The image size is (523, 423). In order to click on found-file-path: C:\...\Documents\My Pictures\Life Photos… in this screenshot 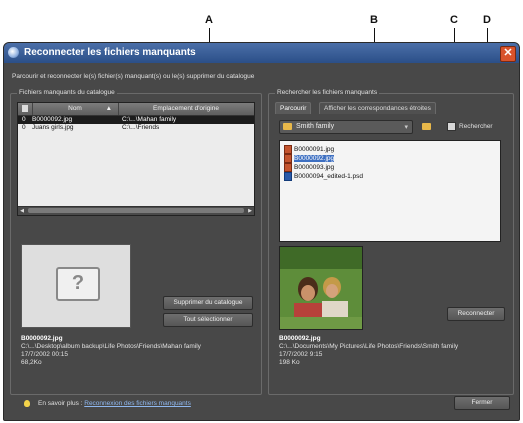, I will do `click(369, 346)`.